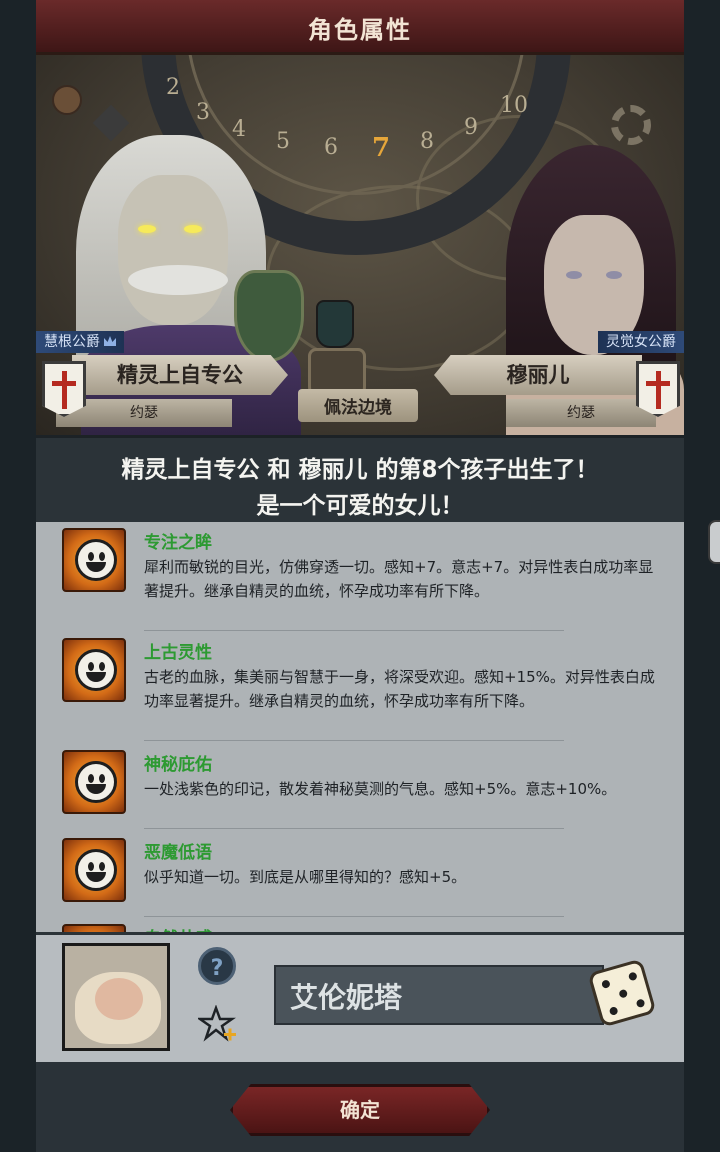  I want to click on map-marker-icon, so click(67, 100).